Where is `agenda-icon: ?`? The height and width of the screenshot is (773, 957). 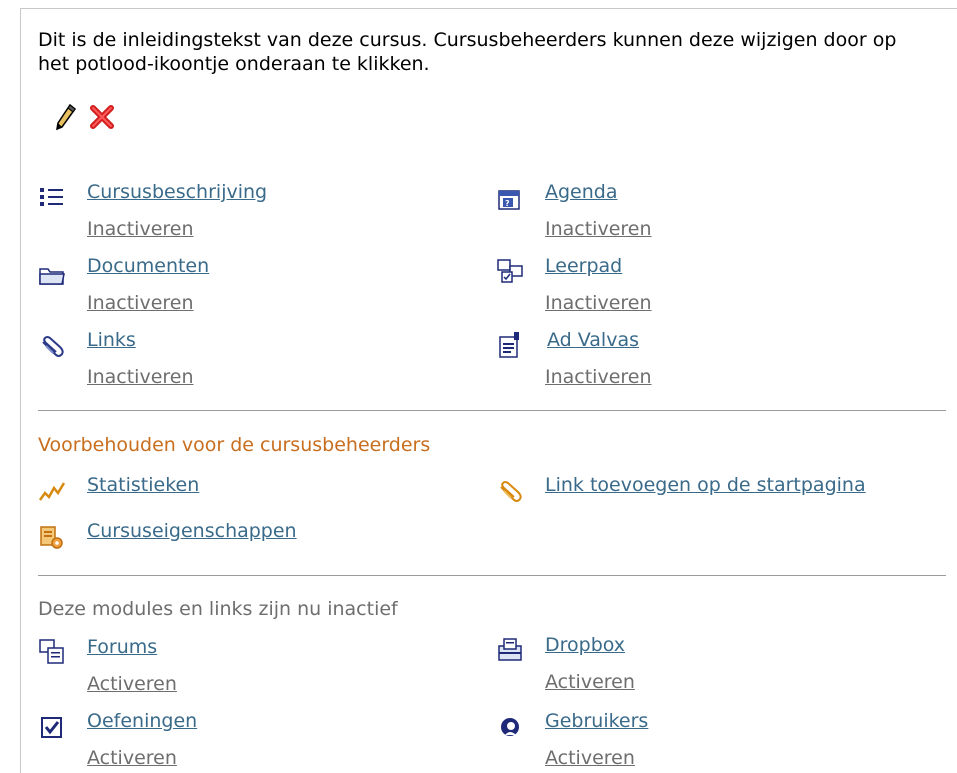 agenda-icon: ? is located at coordinates (510, 199).